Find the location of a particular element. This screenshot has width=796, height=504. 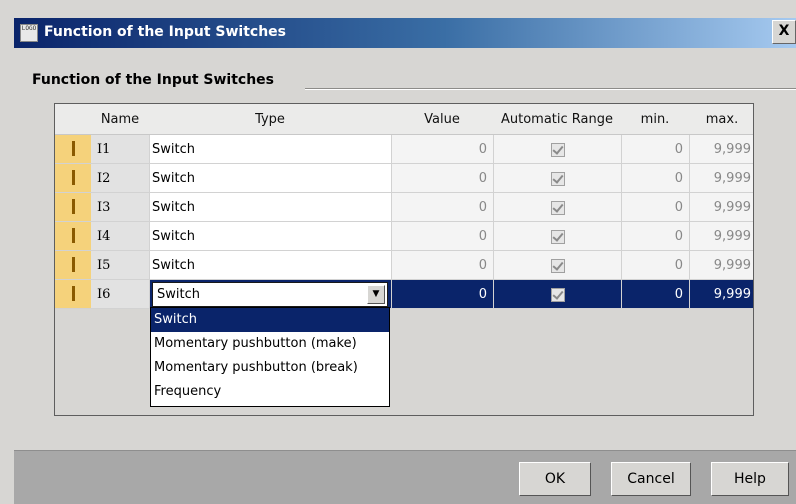

dropdown-option-frequency: Frequency is located at coordinates (270, 392).